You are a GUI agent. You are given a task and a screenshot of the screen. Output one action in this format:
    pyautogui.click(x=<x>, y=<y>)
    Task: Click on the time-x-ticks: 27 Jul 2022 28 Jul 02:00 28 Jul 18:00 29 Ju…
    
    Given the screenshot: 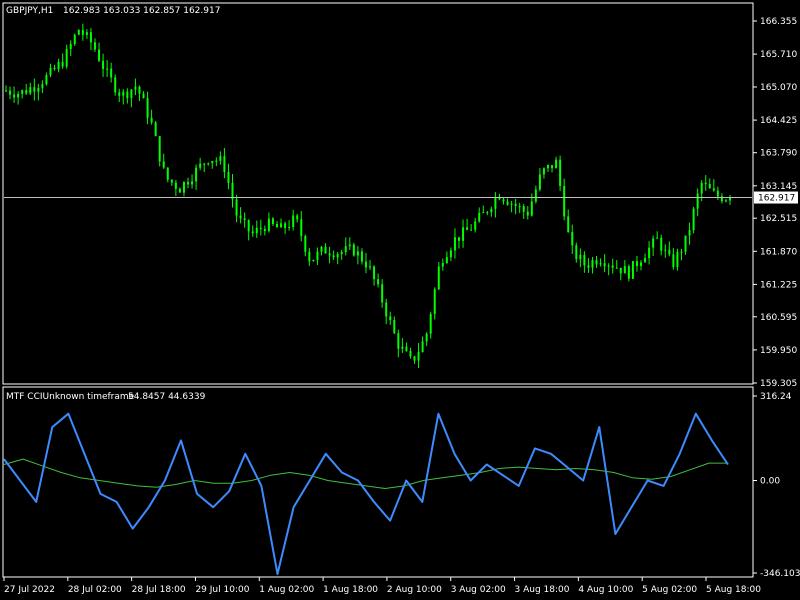 What is the action you would take?
    pyautogui.click(x=382, y=586)
    